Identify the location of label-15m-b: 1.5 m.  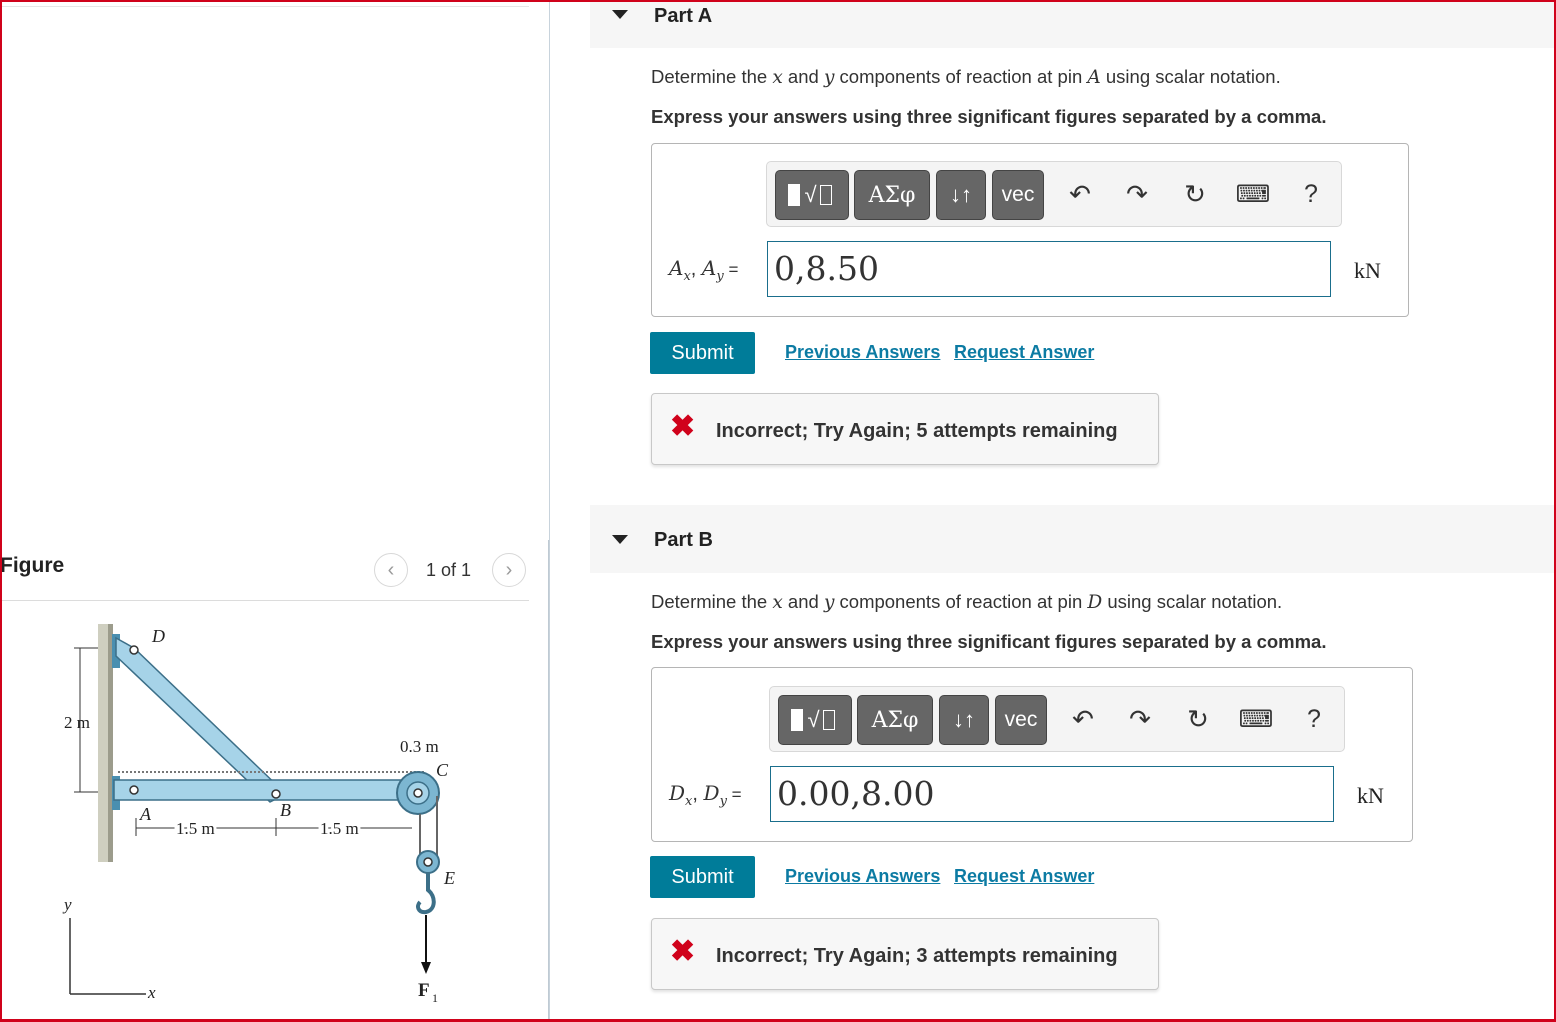
(339, 828).